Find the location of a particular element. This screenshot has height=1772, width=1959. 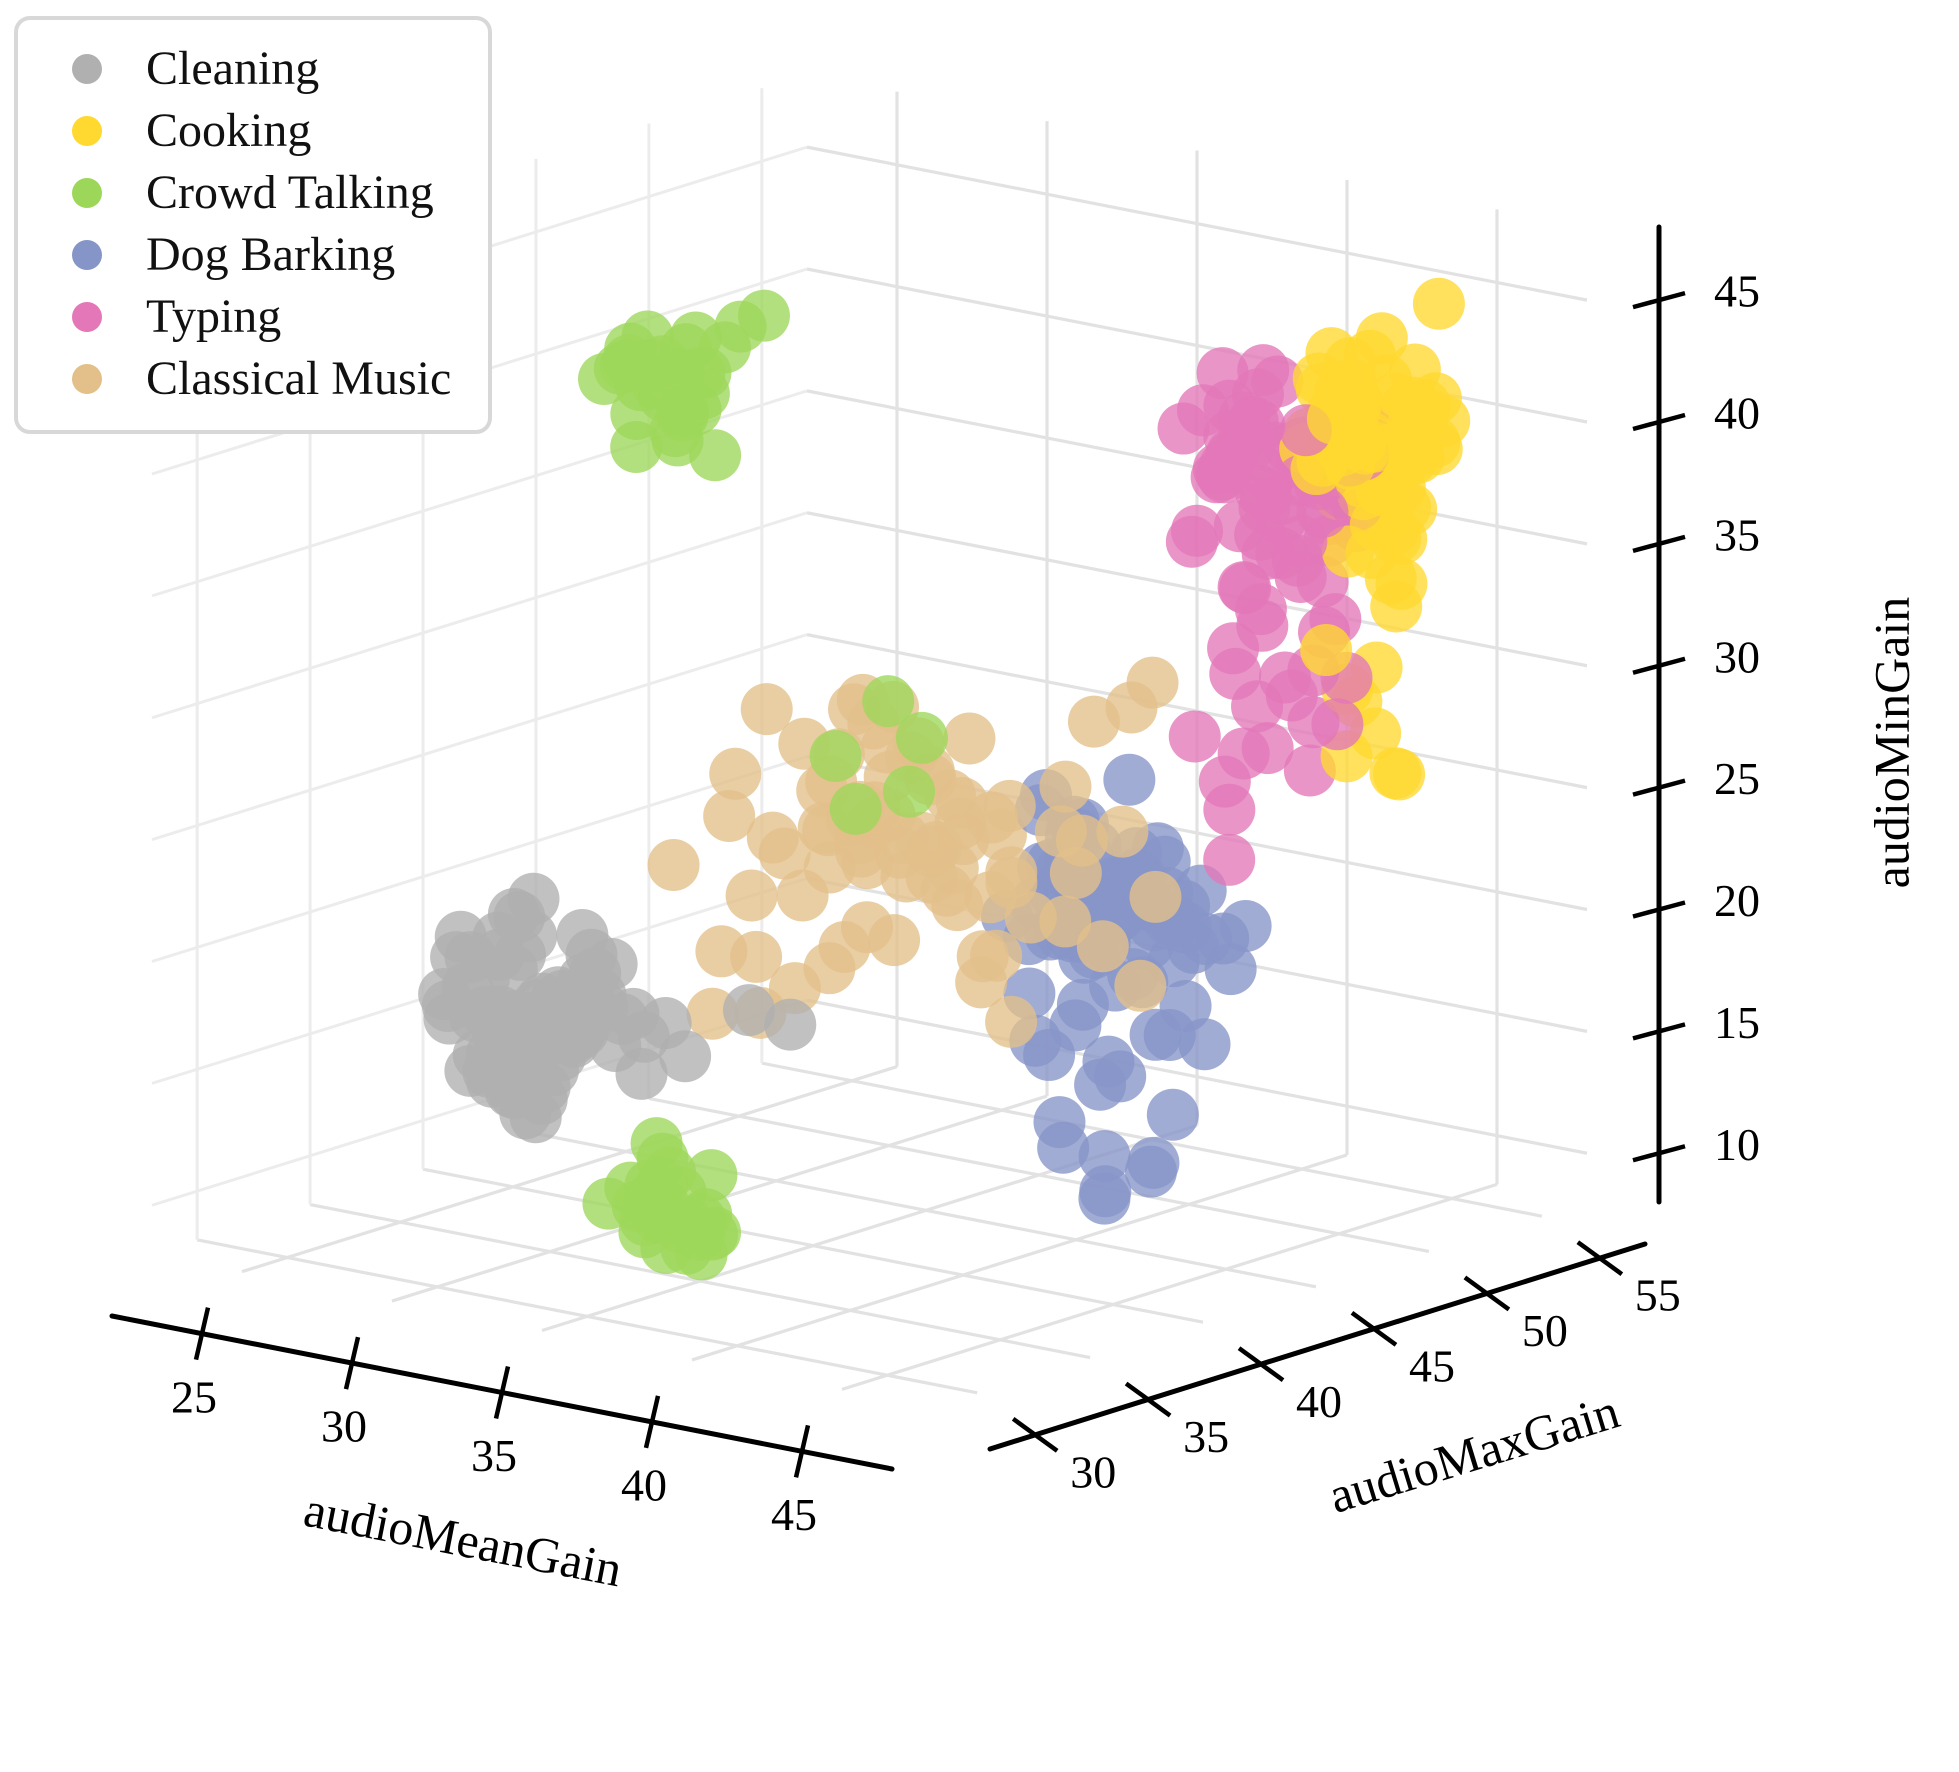

legend-label-dog-barking: Dog Barking is located at coordinates (271, 254).